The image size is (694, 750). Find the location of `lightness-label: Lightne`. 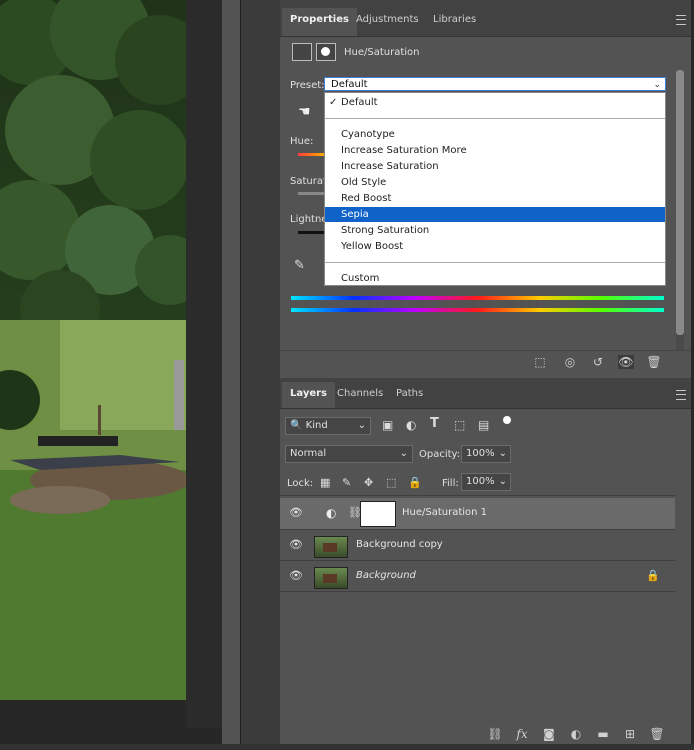

lightness-label: Lightne is located at coordinates (309, 219).